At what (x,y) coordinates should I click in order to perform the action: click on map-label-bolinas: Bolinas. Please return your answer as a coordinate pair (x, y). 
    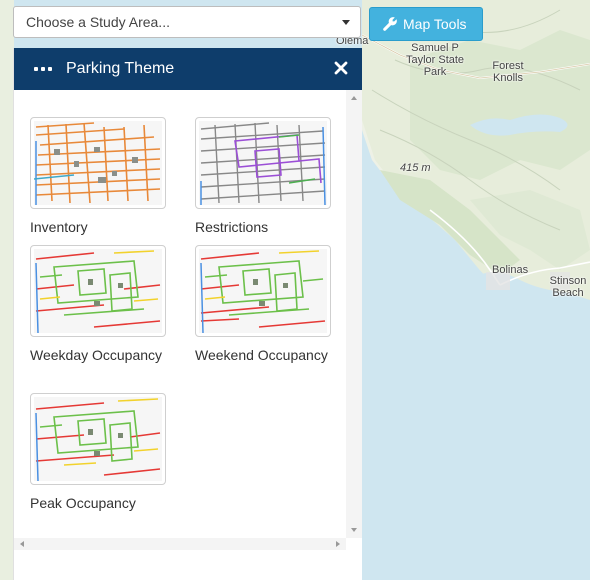
    Looking at the image, I should click on (510, 270).